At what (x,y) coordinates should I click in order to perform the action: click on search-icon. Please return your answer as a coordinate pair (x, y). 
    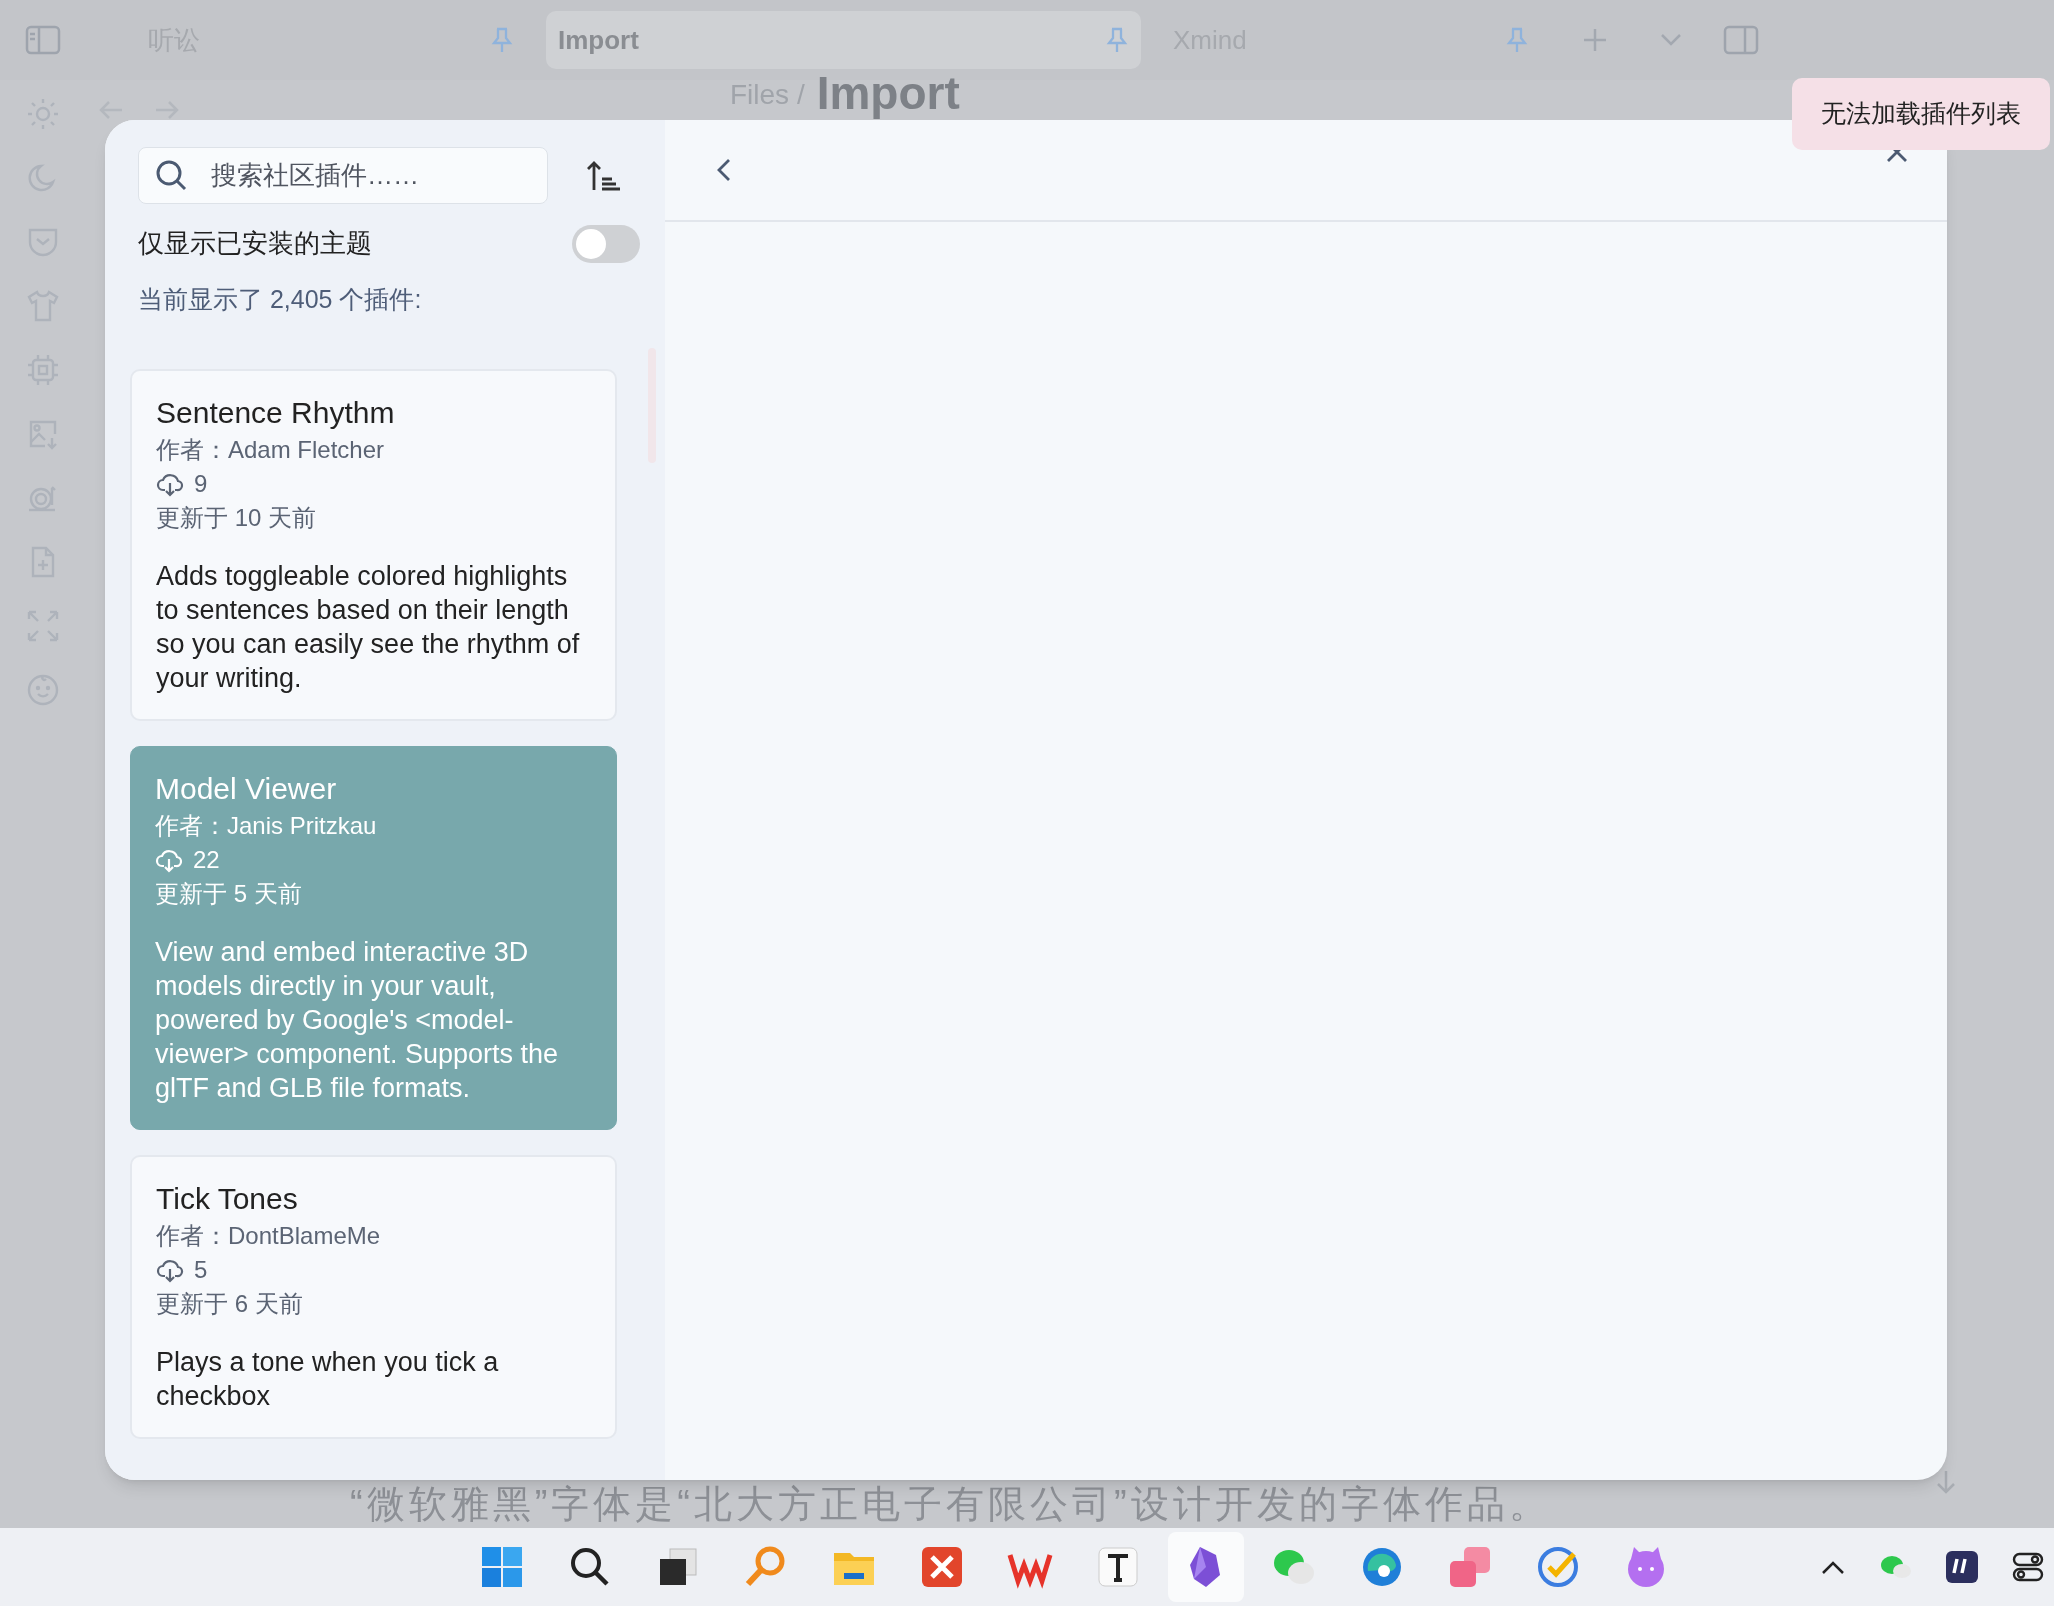
    Looking at the image, I should click on (171, 175).